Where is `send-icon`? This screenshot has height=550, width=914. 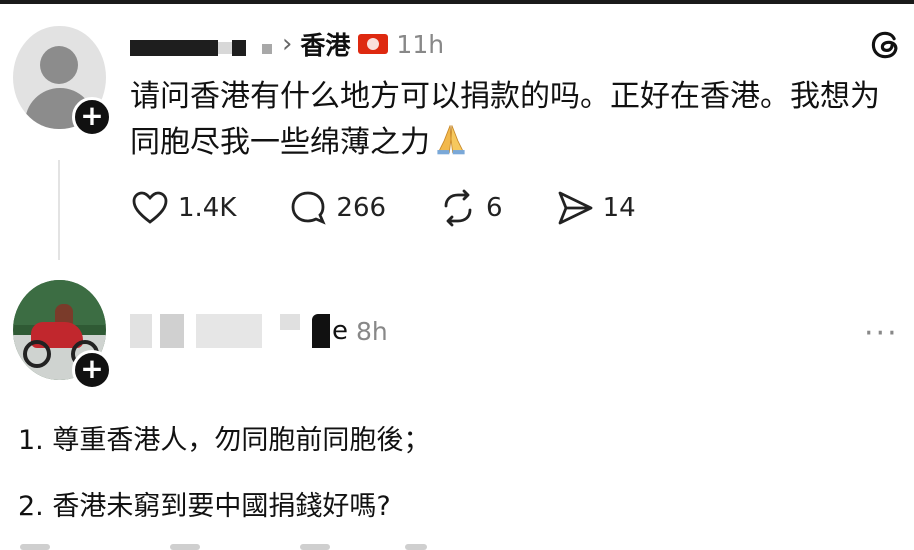 send-icon is located at coordinates (575, 208).